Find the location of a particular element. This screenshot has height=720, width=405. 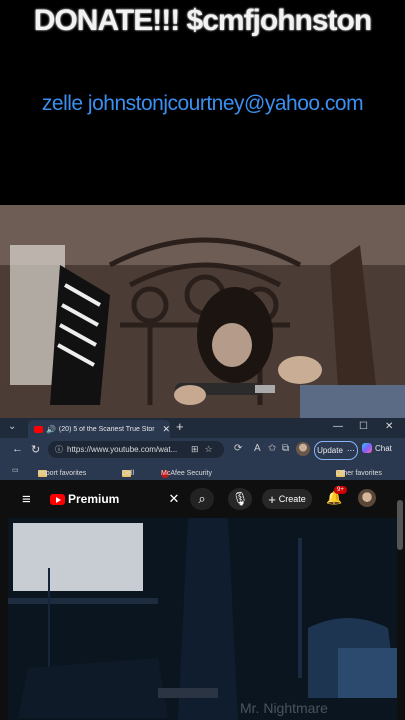

microphone-icon: 🎙 is located at coordinates (240, 499).